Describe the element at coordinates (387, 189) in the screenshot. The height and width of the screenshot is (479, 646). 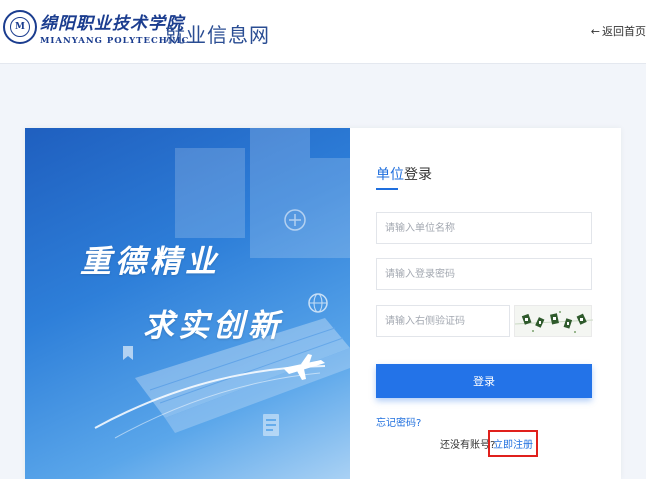
I see `title-underline` at that location.